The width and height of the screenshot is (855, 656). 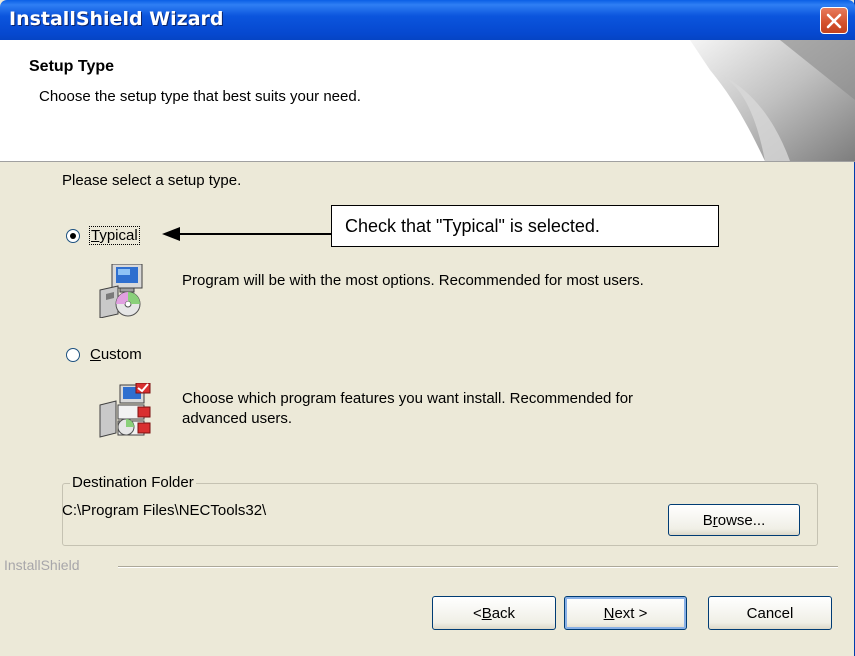 What do you see at coordinates (772, 100) in the screenshot?
I see `page-curl-graphic` at bounding box center [772, 100].